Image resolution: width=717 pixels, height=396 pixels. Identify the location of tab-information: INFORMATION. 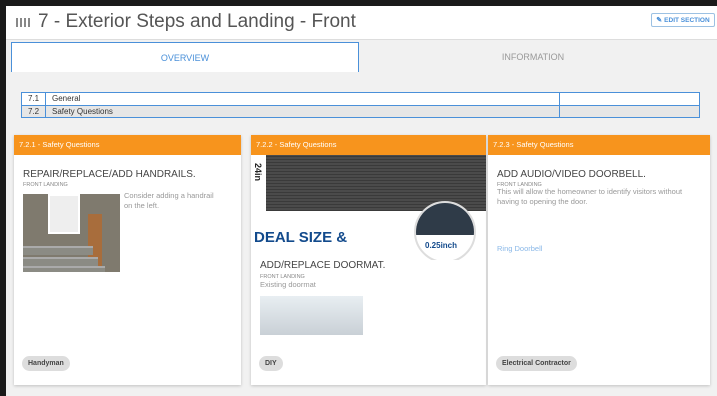
(533, 57).